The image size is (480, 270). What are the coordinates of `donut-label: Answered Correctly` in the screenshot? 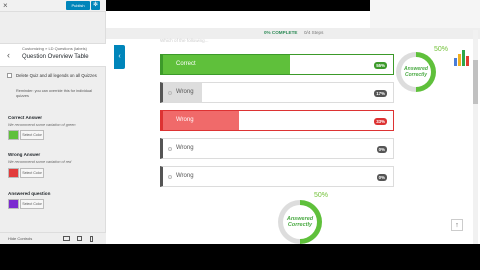 It's located at (416, 72).